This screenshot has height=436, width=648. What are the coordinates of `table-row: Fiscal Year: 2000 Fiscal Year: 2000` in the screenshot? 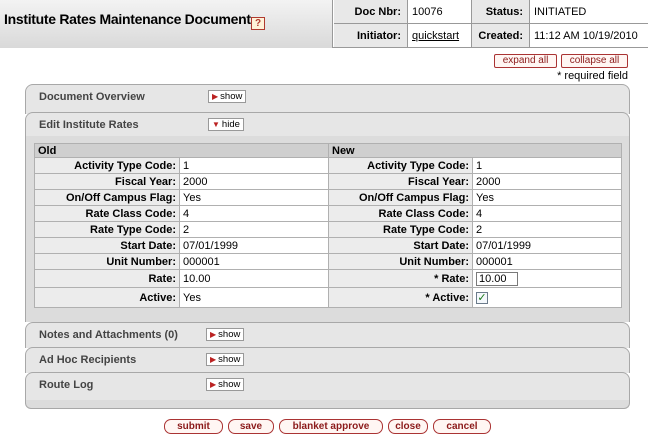 It's located at (328, 181).